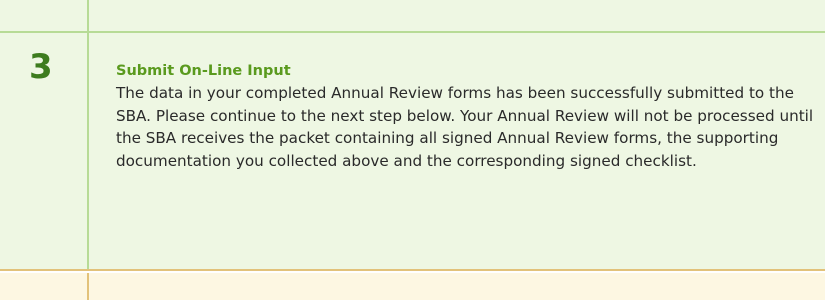 This screenshot has height=300, width=825. I want to click on step-title: Submit On-Line Input, so click(203, 71).